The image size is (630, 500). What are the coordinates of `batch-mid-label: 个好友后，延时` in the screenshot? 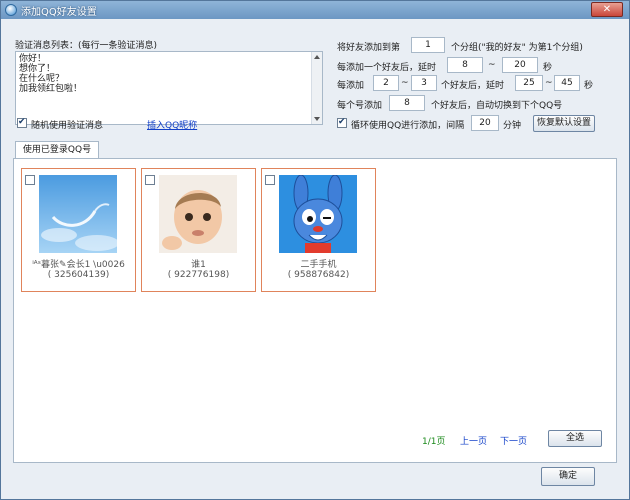 It's located at (473, 86).